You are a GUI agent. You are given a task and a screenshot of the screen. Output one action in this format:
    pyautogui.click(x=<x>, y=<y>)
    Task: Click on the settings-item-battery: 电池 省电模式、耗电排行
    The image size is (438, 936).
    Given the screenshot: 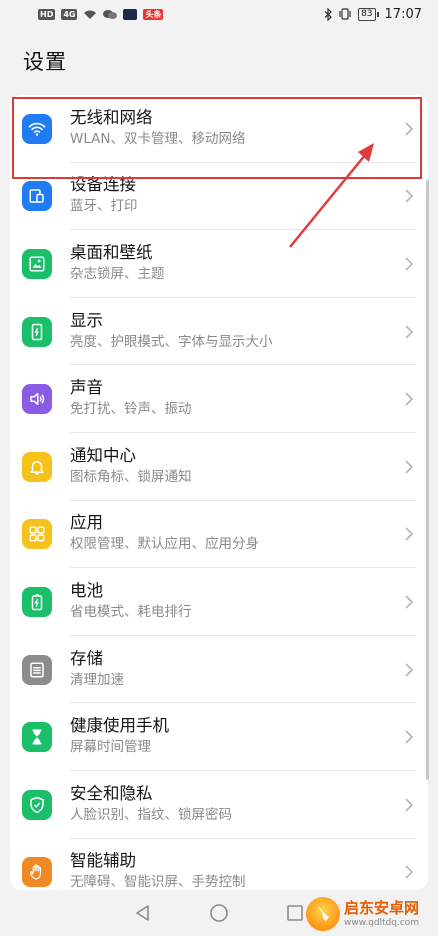 What is the action you would take?
    pyautogui.click(x=219, y=602)
    